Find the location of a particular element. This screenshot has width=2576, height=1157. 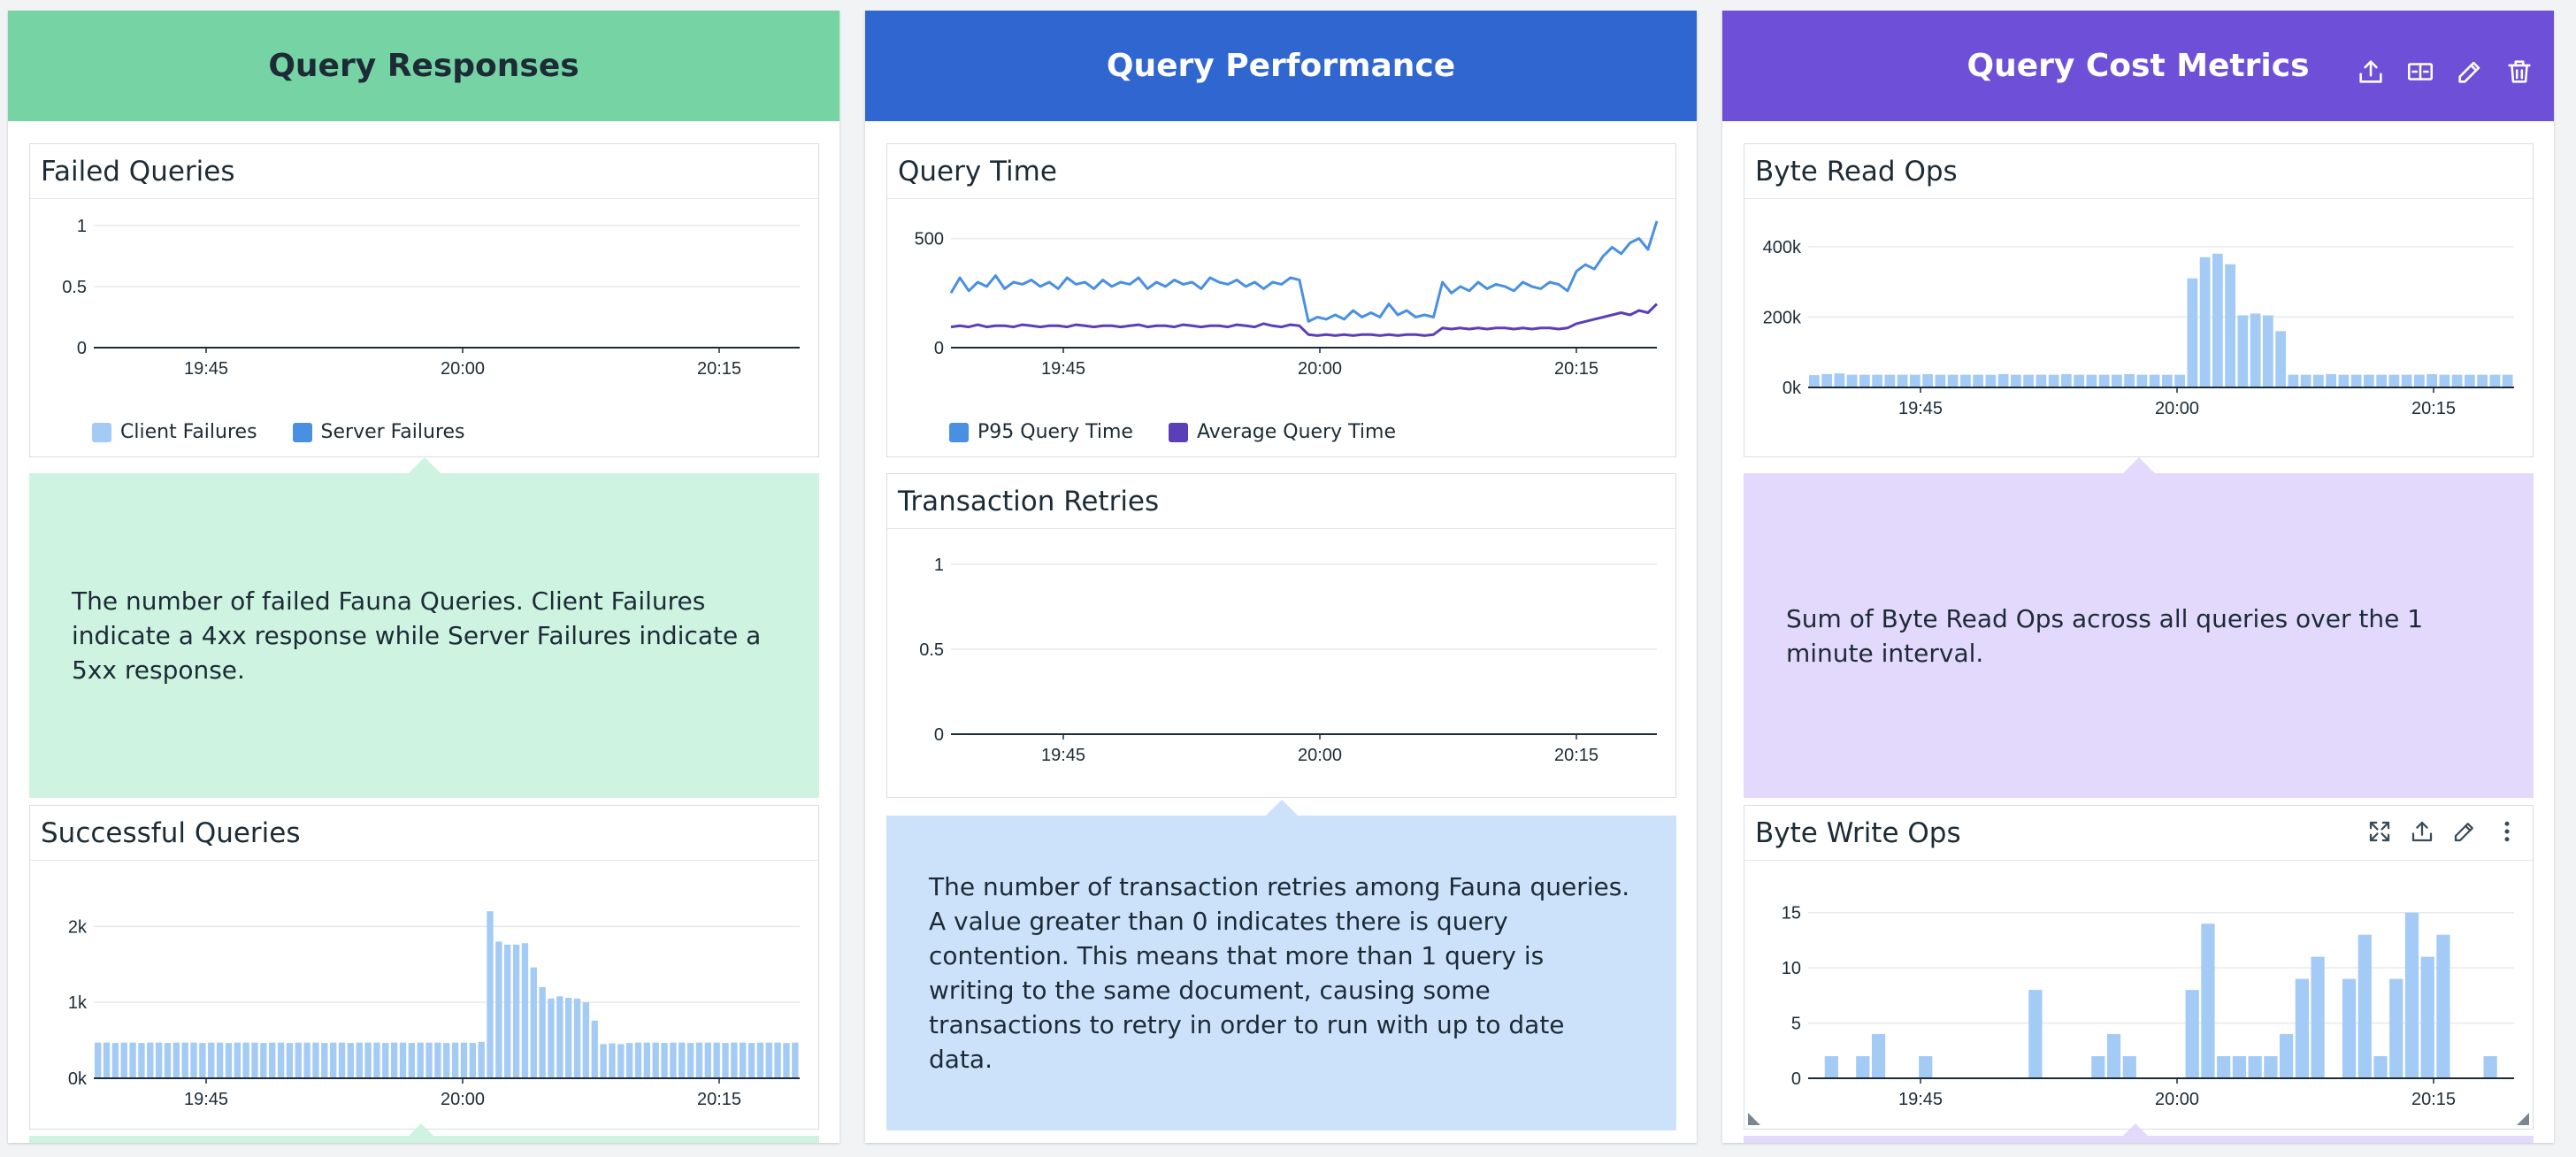

resize-handle-left is located at coordinates (1754, 1119).